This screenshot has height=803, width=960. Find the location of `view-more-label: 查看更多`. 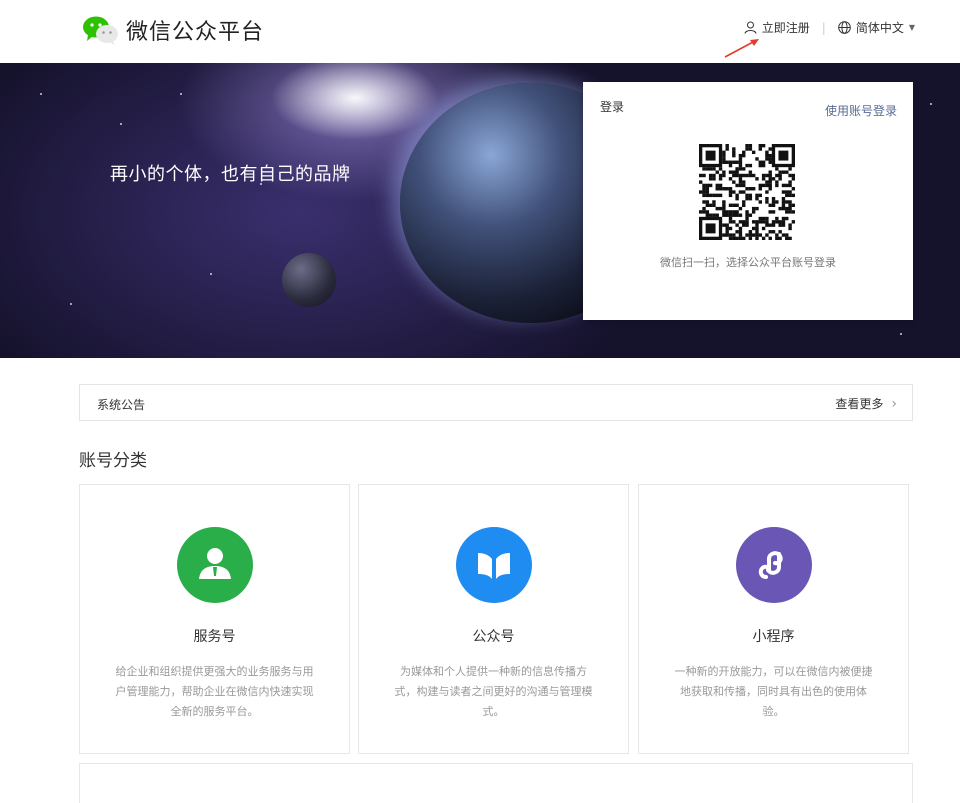

view-more-label: 查看更多 is located at coordinates (859, 404).